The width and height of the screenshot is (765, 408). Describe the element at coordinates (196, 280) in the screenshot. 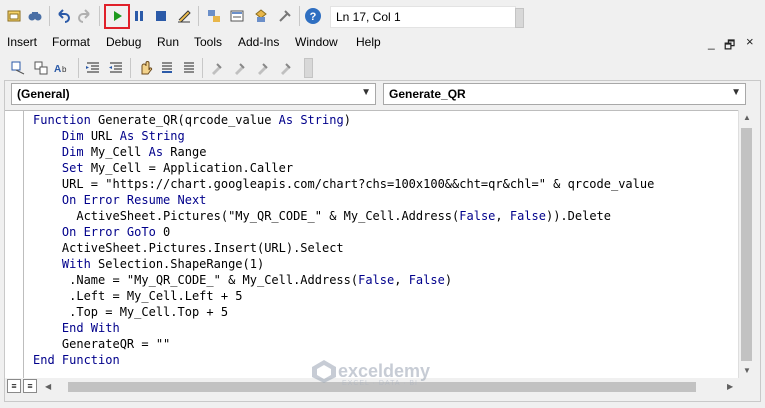

I see `code-token: .Name = "My_QR_CODE_" & My_Cell.Address(` at that location.